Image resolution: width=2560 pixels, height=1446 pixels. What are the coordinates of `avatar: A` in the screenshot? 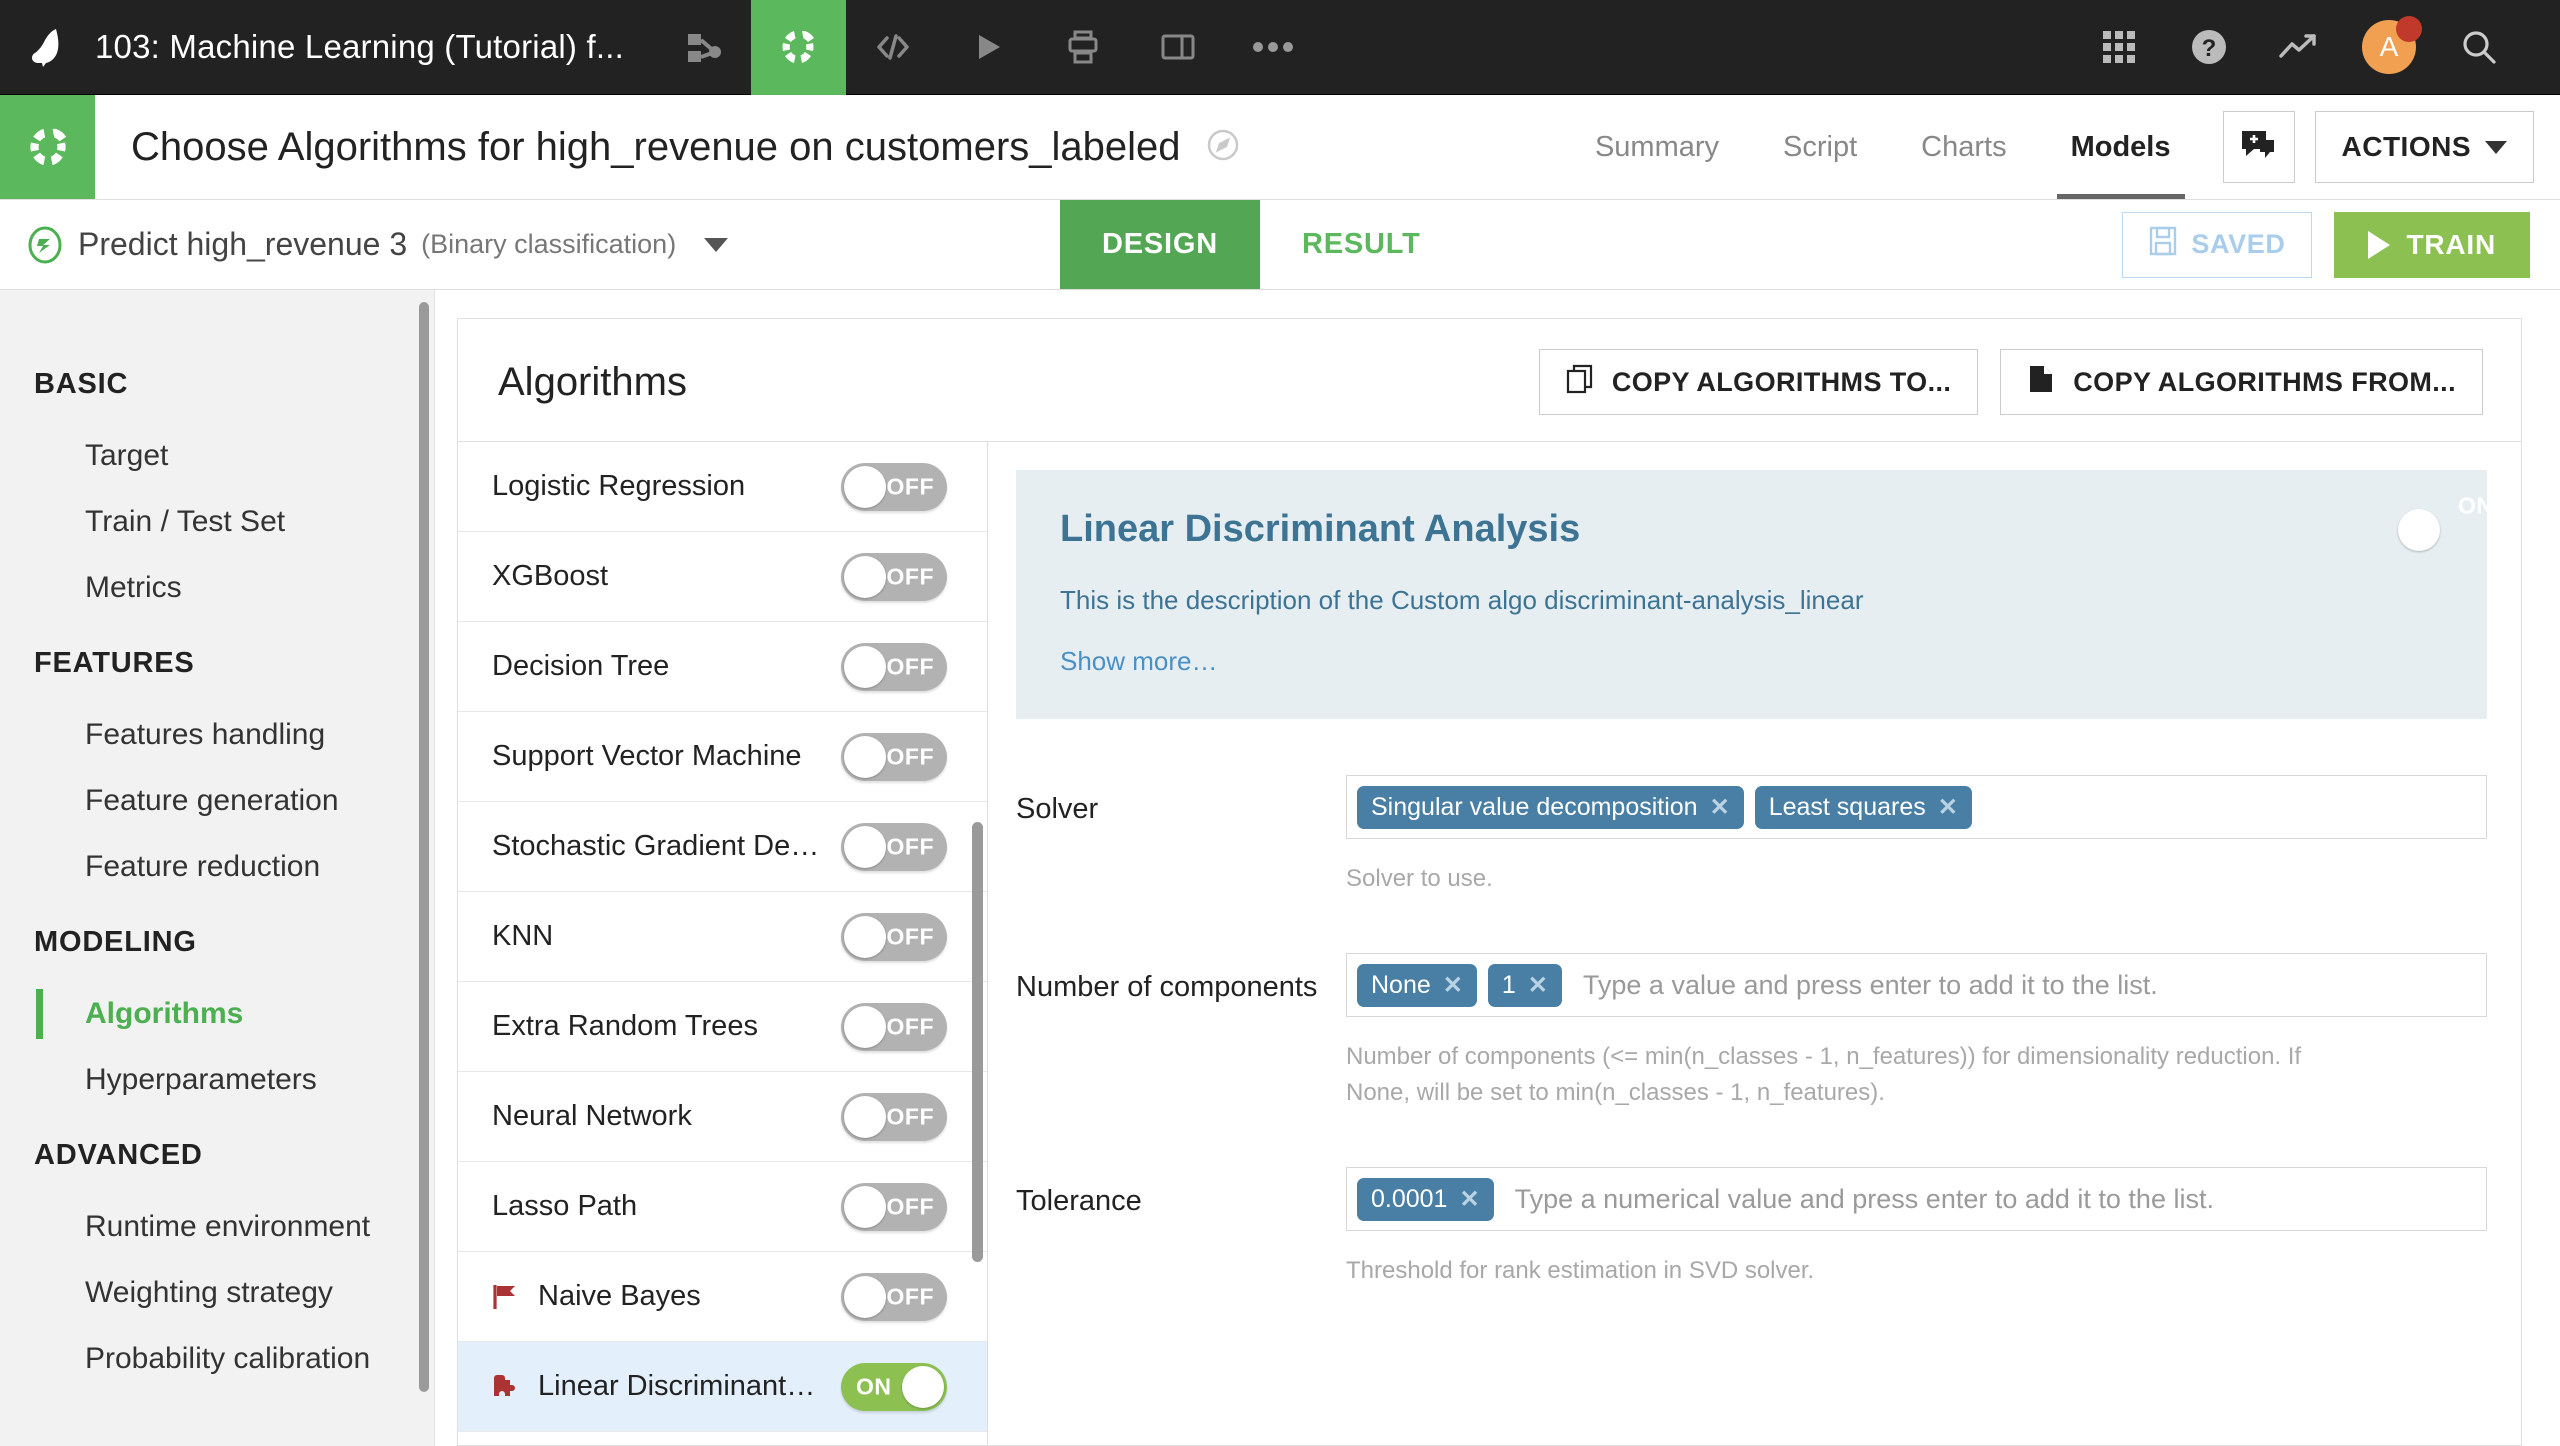 It's located at (2389, 47).